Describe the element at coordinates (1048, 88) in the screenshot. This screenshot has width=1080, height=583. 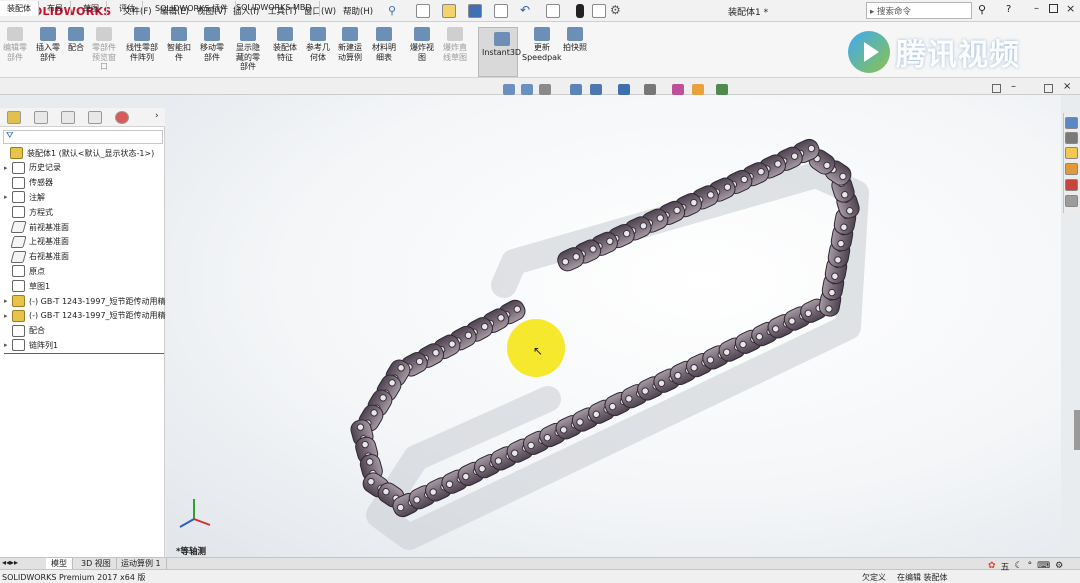
I see `viewport-maximize-icon` at that location.